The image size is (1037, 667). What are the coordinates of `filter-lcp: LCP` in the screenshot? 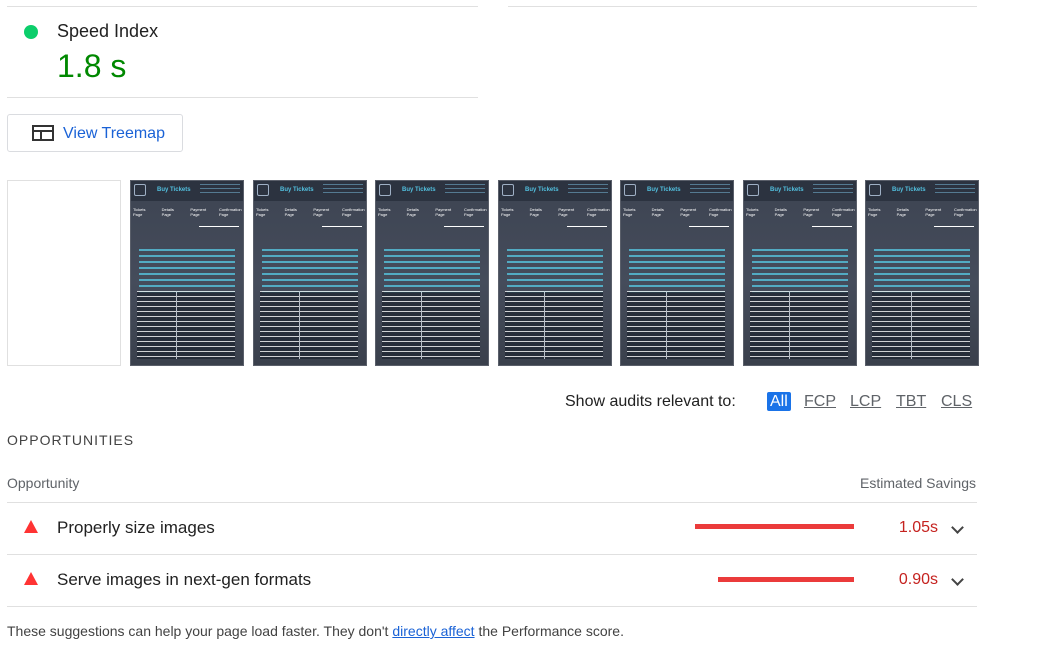 It's located at (865, 402).